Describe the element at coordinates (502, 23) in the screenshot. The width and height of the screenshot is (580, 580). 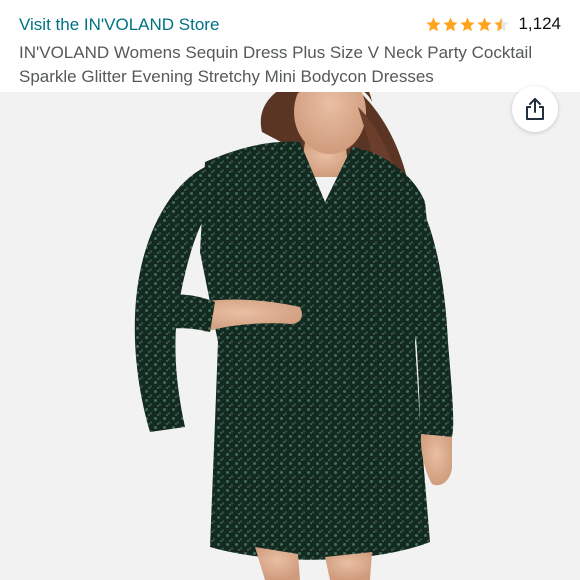
I see `half-star-icon` at that location.